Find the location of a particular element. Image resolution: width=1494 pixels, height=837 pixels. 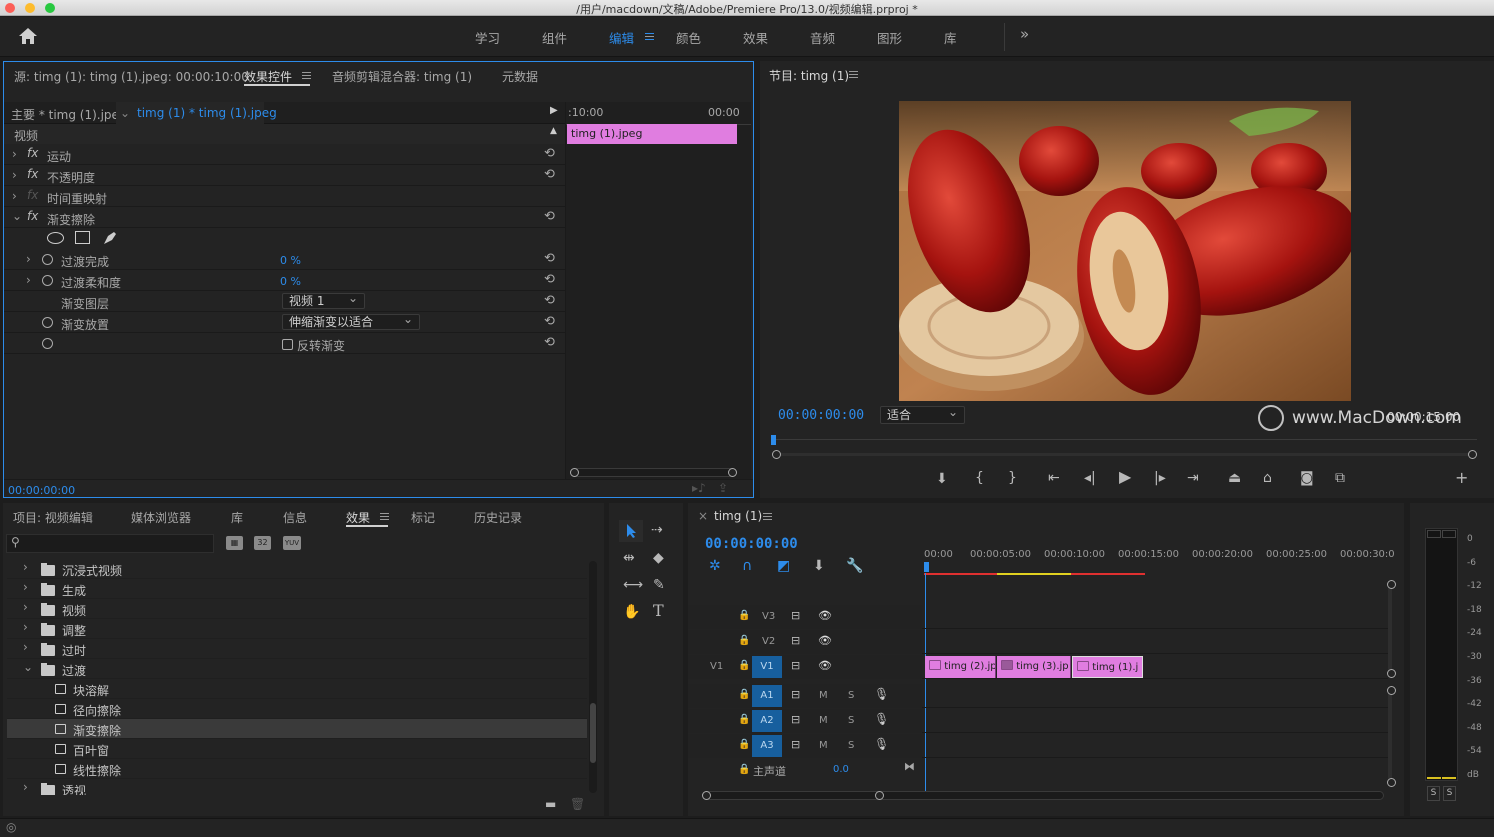

workspace-effects: 效果 is located at coordinates (755, 37).